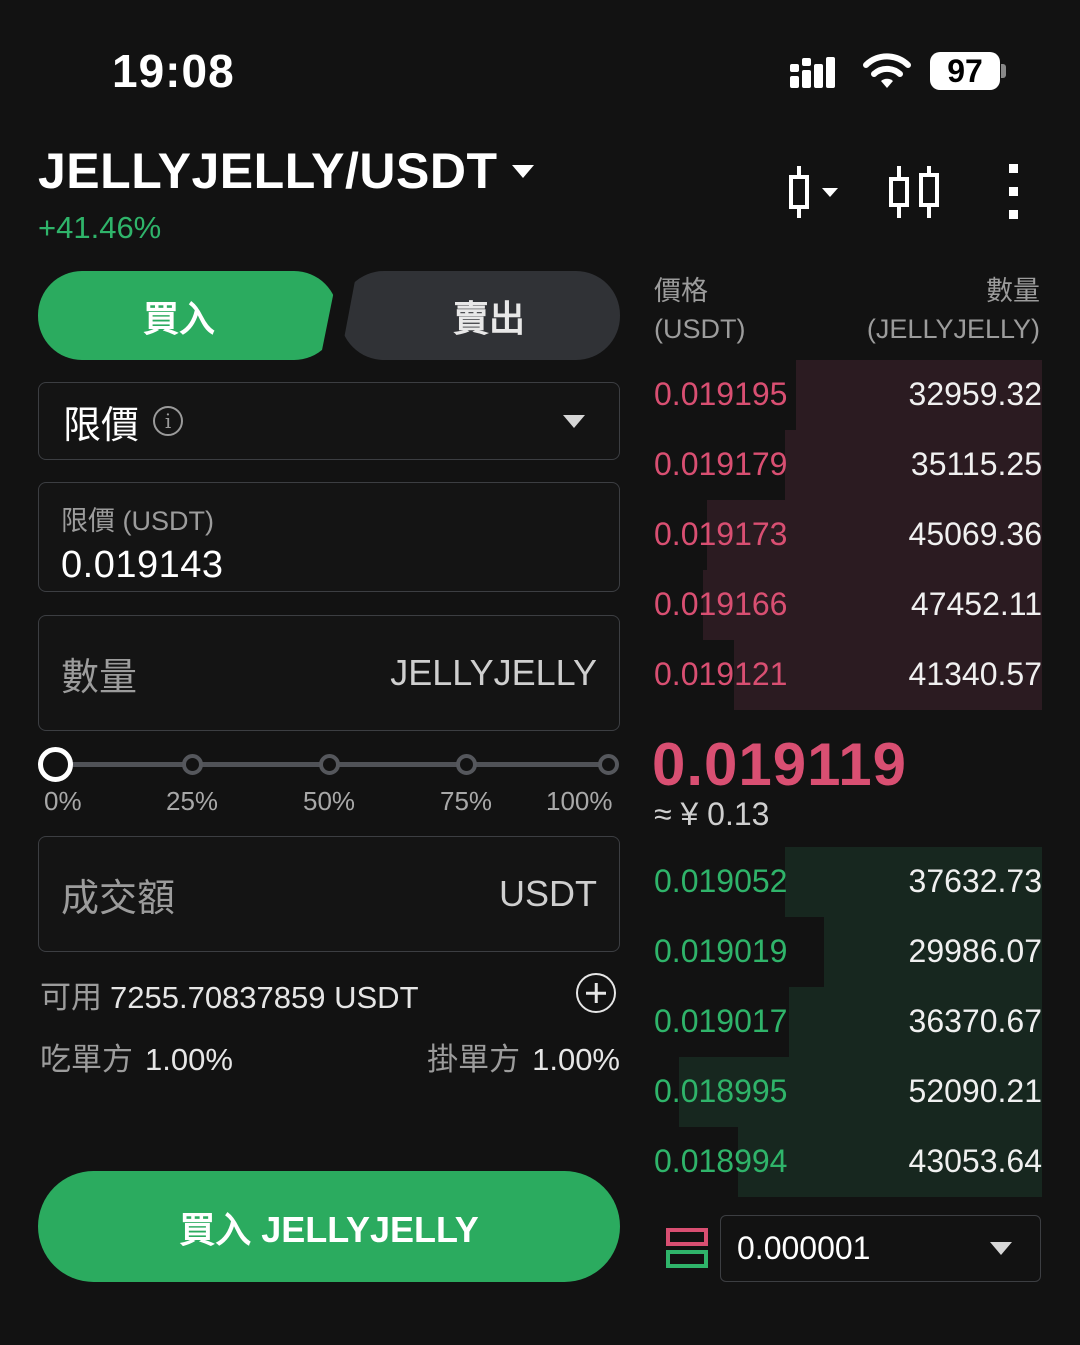 This screenshot has width=1080, height=1345. Describe the element at coordinates (953, 310) in the screenshot. I see `orderbook-qty-header: 數量 (JELLYJELLY)` at that location.